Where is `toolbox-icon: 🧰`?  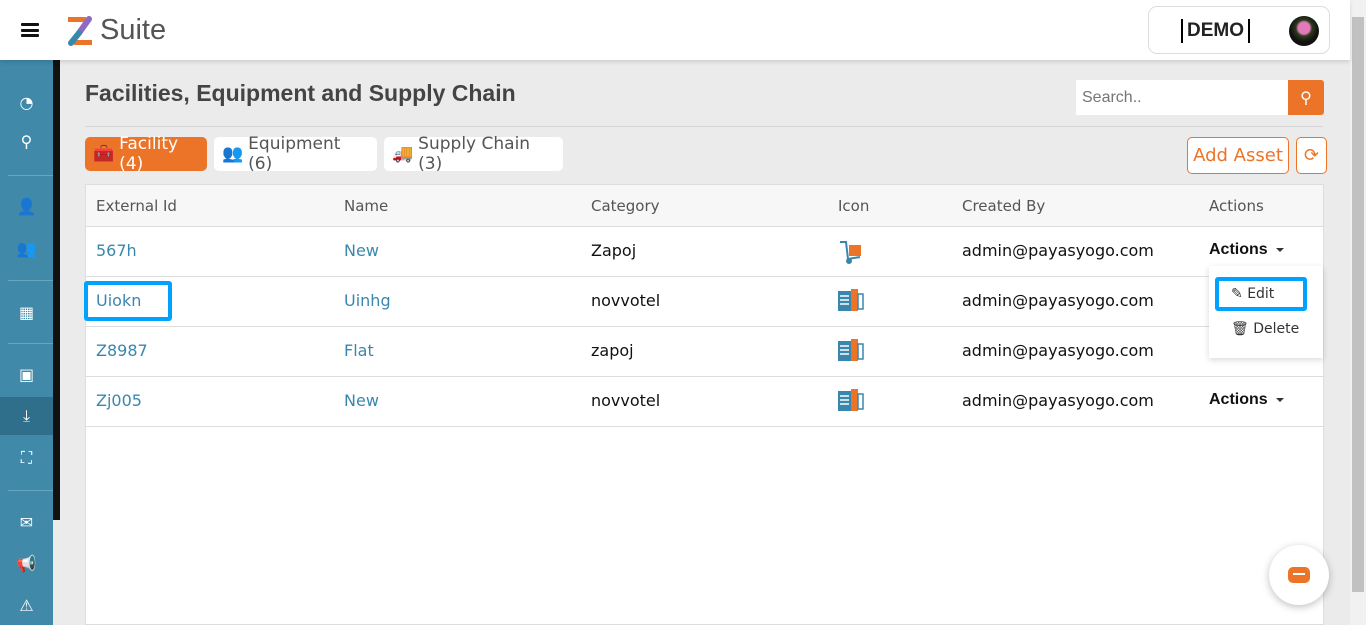 toolbox-icon: 🧰 is located at coordinates (104, 154).